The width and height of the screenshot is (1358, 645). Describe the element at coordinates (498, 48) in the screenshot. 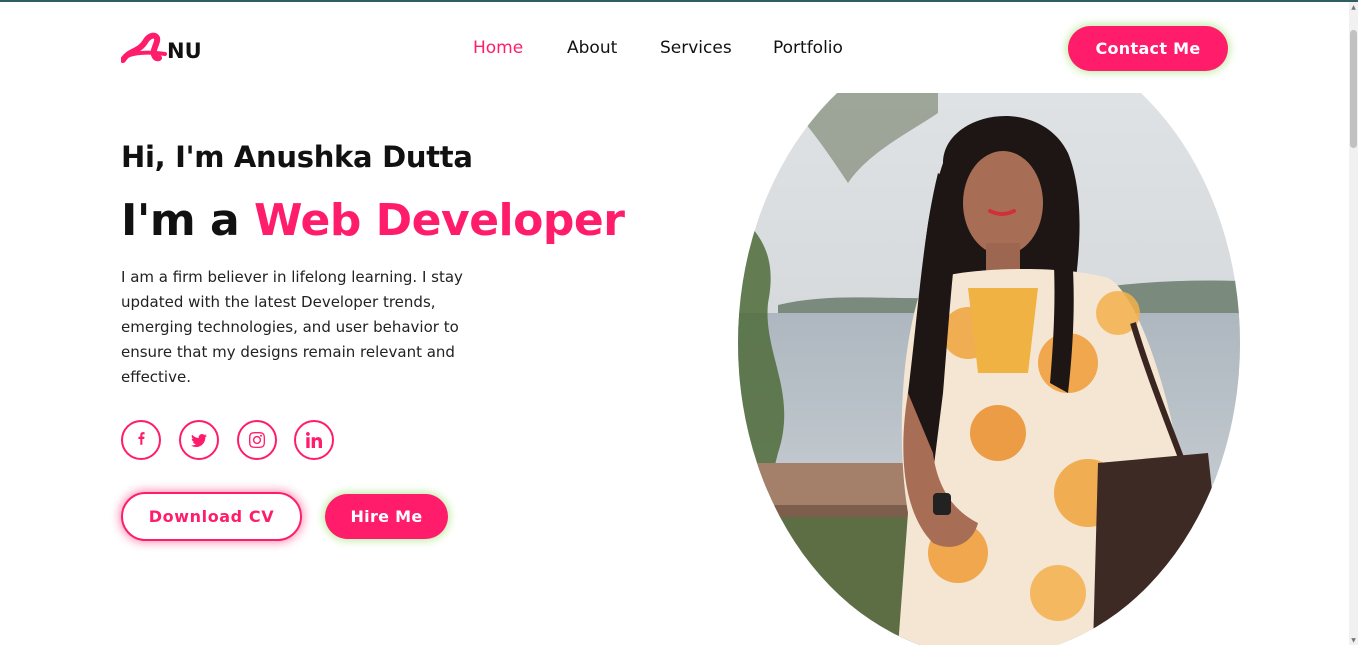

I see `nav-home: Home` at that location.